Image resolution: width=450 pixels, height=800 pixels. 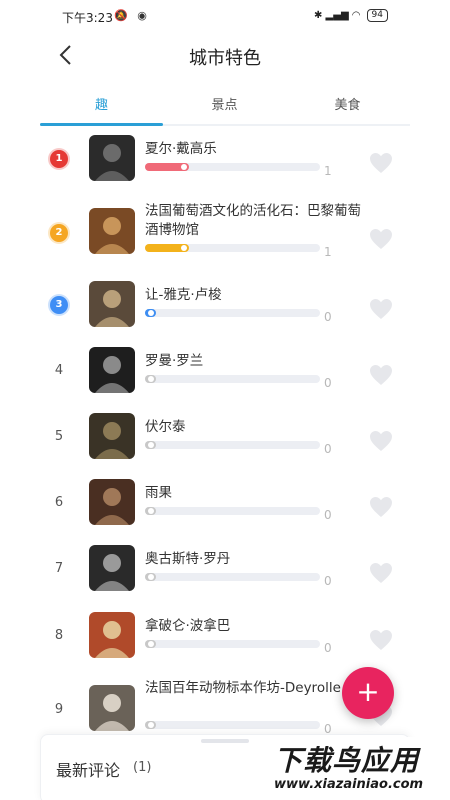 What do you see at coordinates (188, 626) in the screenshot?
I see `item-title: 拿破仑·波拿巴` at bounding box center [188, 626].